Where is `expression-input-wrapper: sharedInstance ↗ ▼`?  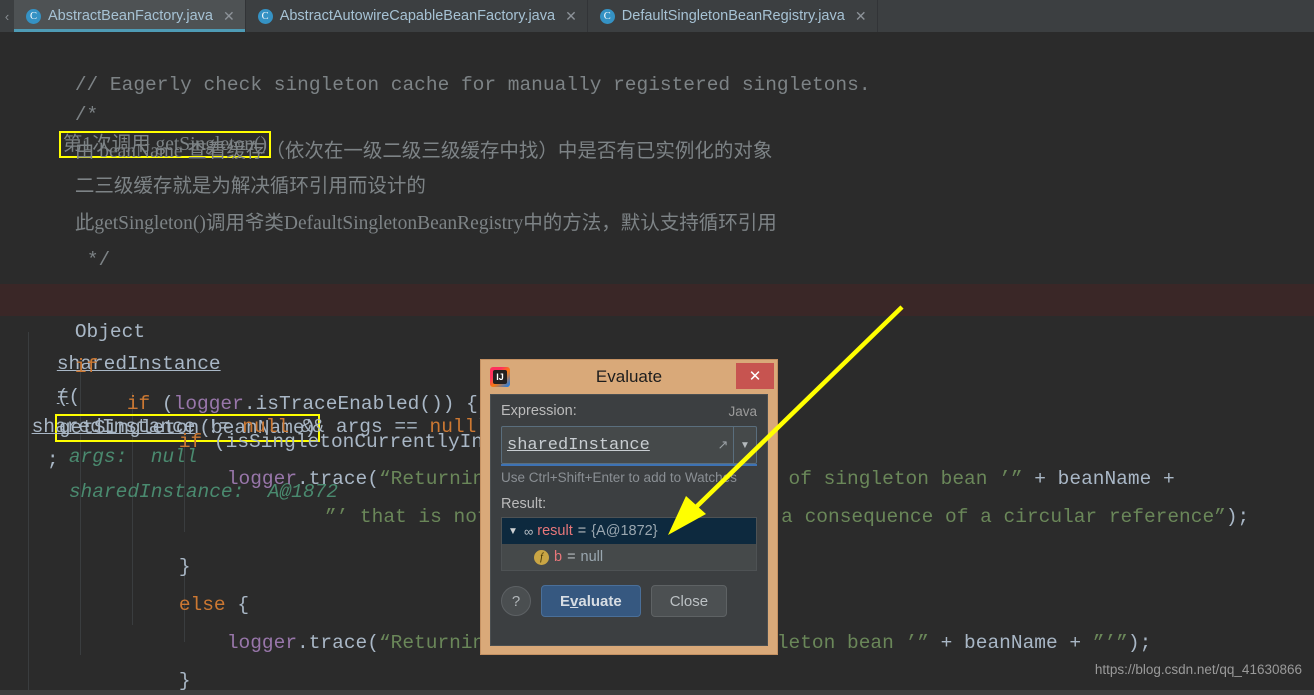
expression-input-wrapper: sharedInstance ↗ ▼ is located at coordinates (629, 446).